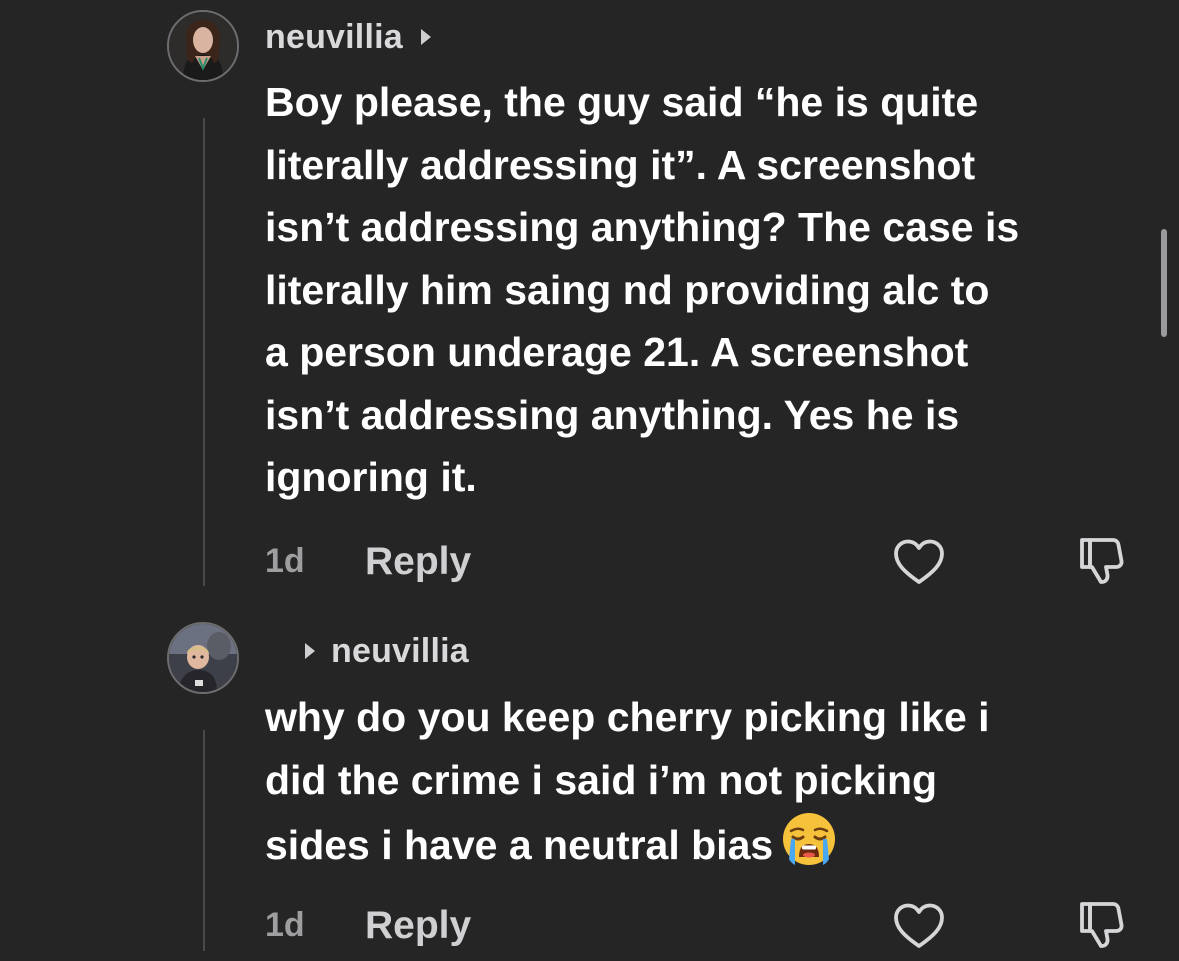 The image size is (1179, 961). I want to click on scrollbar, so click(1164, 283).